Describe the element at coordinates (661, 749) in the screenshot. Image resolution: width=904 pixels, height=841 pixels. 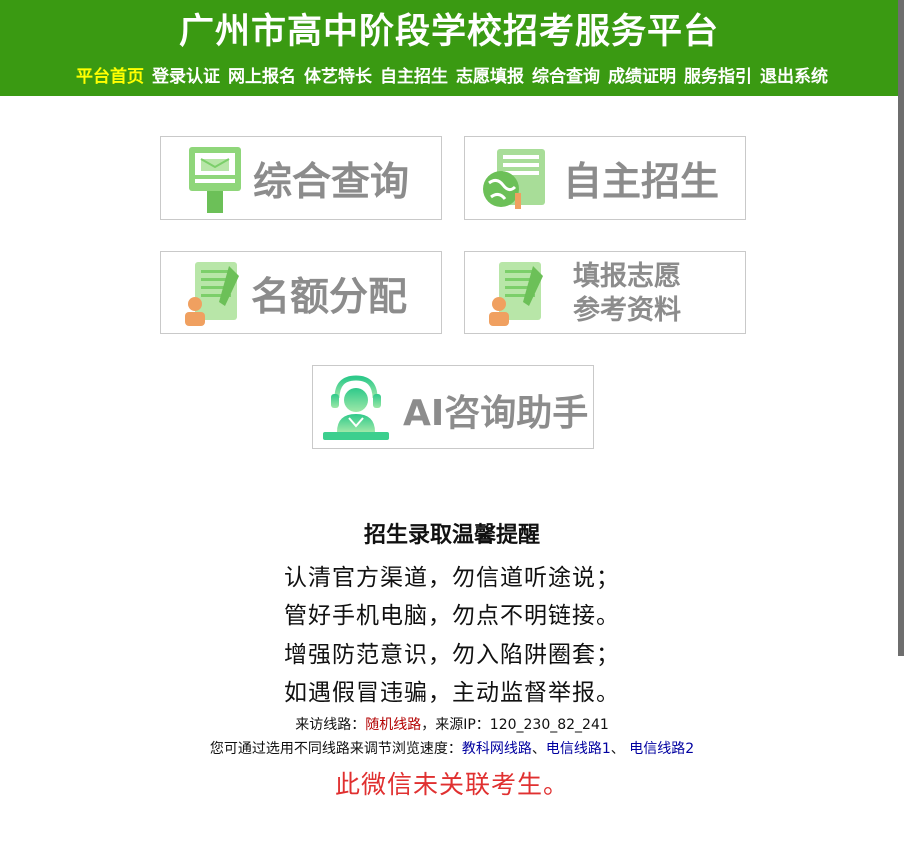
I see `route-link-telecom-2: 电信线路2` at that location.